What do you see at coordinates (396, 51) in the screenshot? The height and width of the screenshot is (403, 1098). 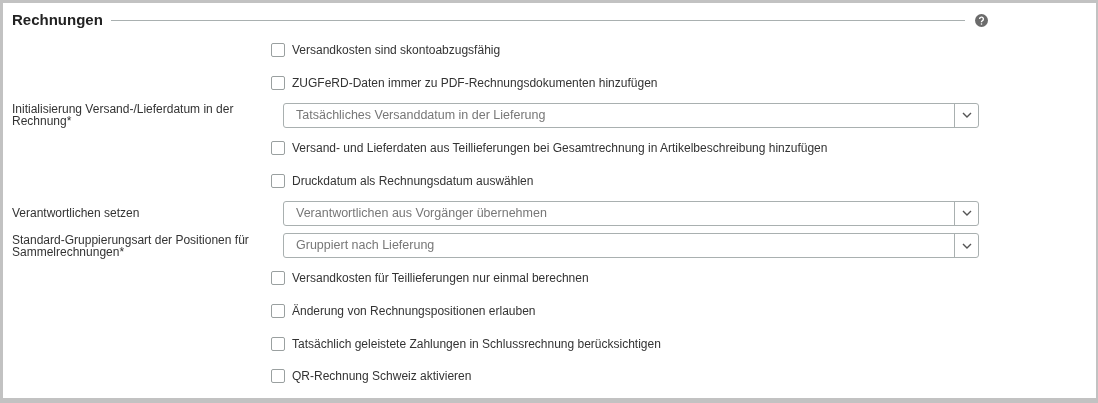 I see `checkbox-label: Versandkosten sind skontoabzugsfähig` at bounding box center [396, 51].